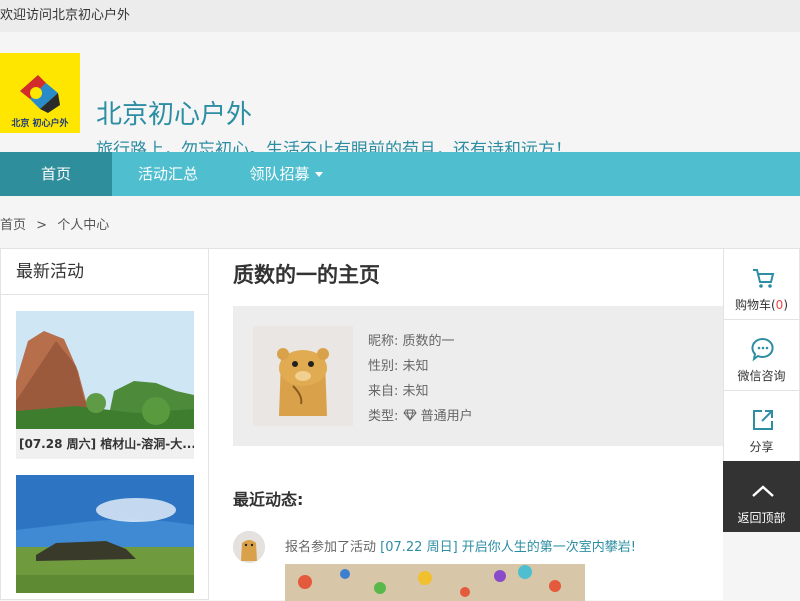 The height and width of the screenshot is (601, 800). I want to click on top-bar: 欢迎访问北京初心户外, so click(400, 16).